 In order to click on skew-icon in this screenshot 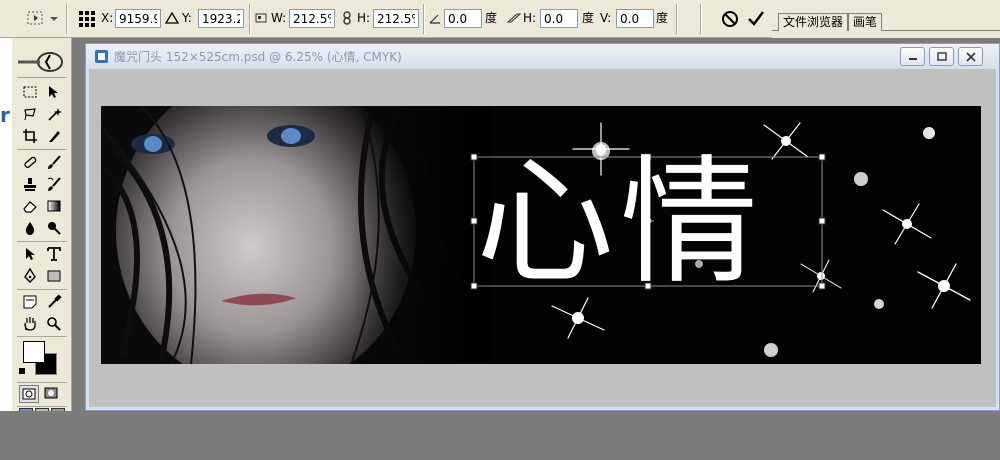, I will do `click(514, 18)`.